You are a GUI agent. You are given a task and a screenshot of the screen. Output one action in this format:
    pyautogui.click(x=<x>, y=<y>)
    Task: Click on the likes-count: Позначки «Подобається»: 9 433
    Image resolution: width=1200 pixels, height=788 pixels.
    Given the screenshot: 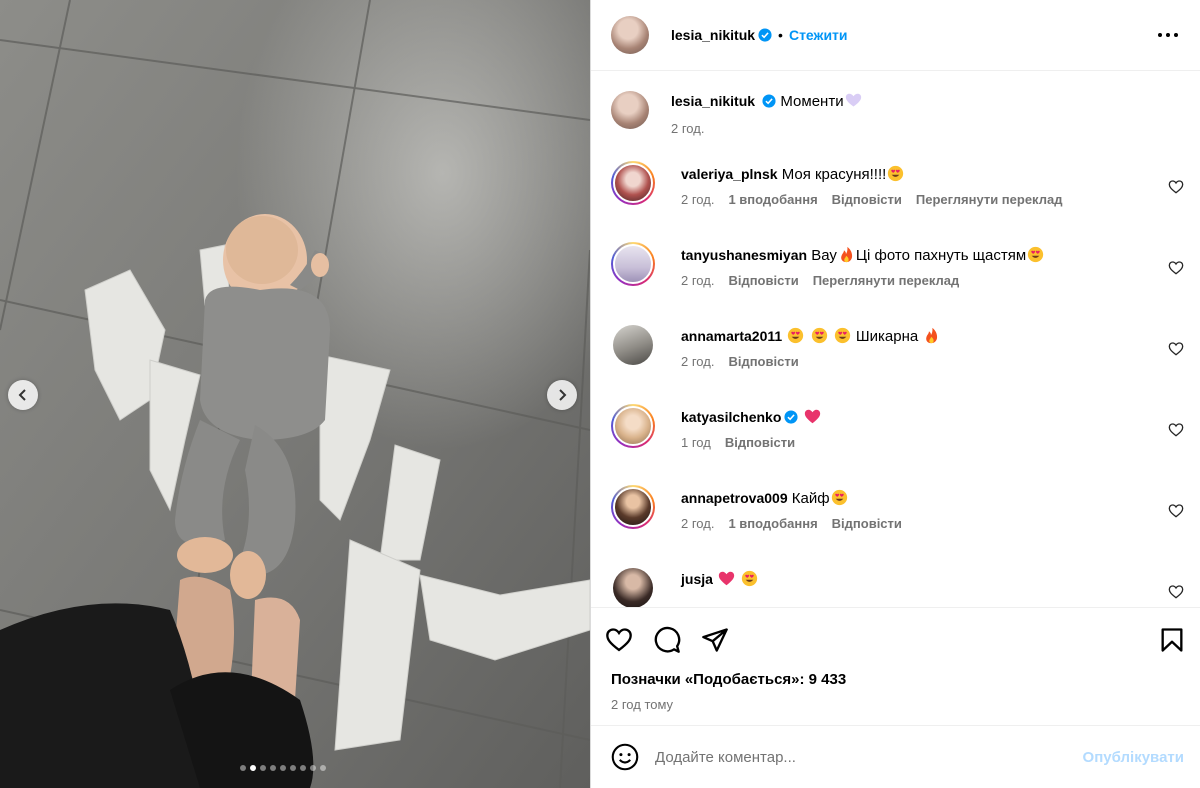 What is the action you would take?
    pyautogui.click(x=895, y=684)
    